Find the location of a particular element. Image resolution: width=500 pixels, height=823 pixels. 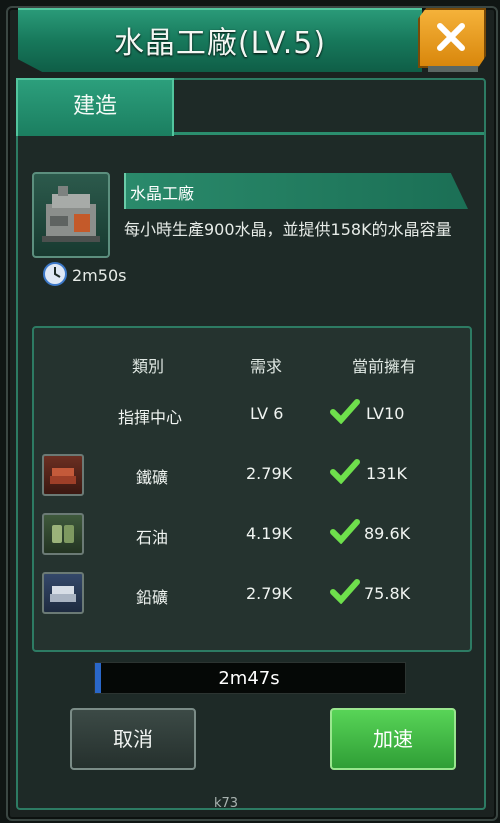

build-time: 2m50s is located at coordinates (99, 275).